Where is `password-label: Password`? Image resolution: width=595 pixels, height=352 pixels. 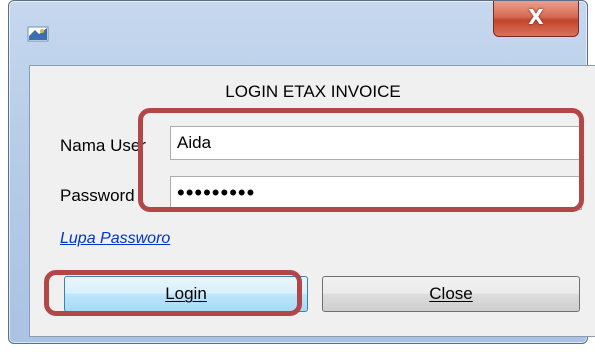
password-label: Password is located at coordinates (97, 195).